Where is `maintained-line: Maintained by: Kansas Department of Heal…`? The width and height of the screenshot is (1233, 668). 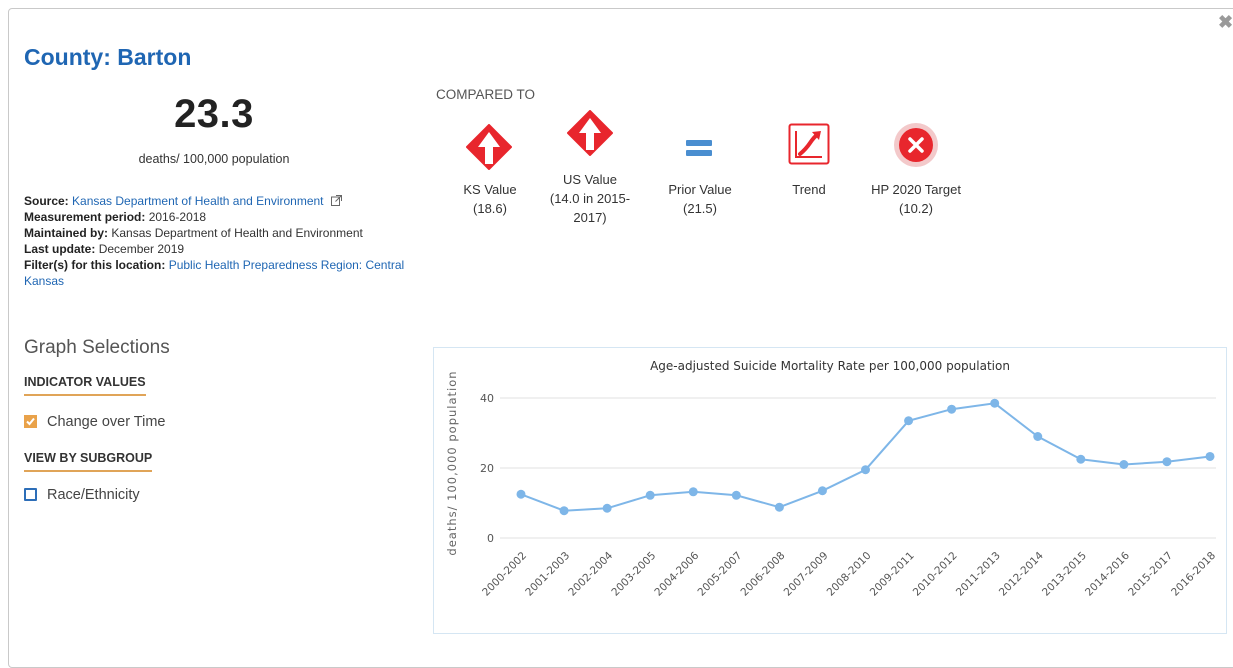 maintained-line: Maintained by: Kansas Department of Heal… is located at coordinates (219, 233).